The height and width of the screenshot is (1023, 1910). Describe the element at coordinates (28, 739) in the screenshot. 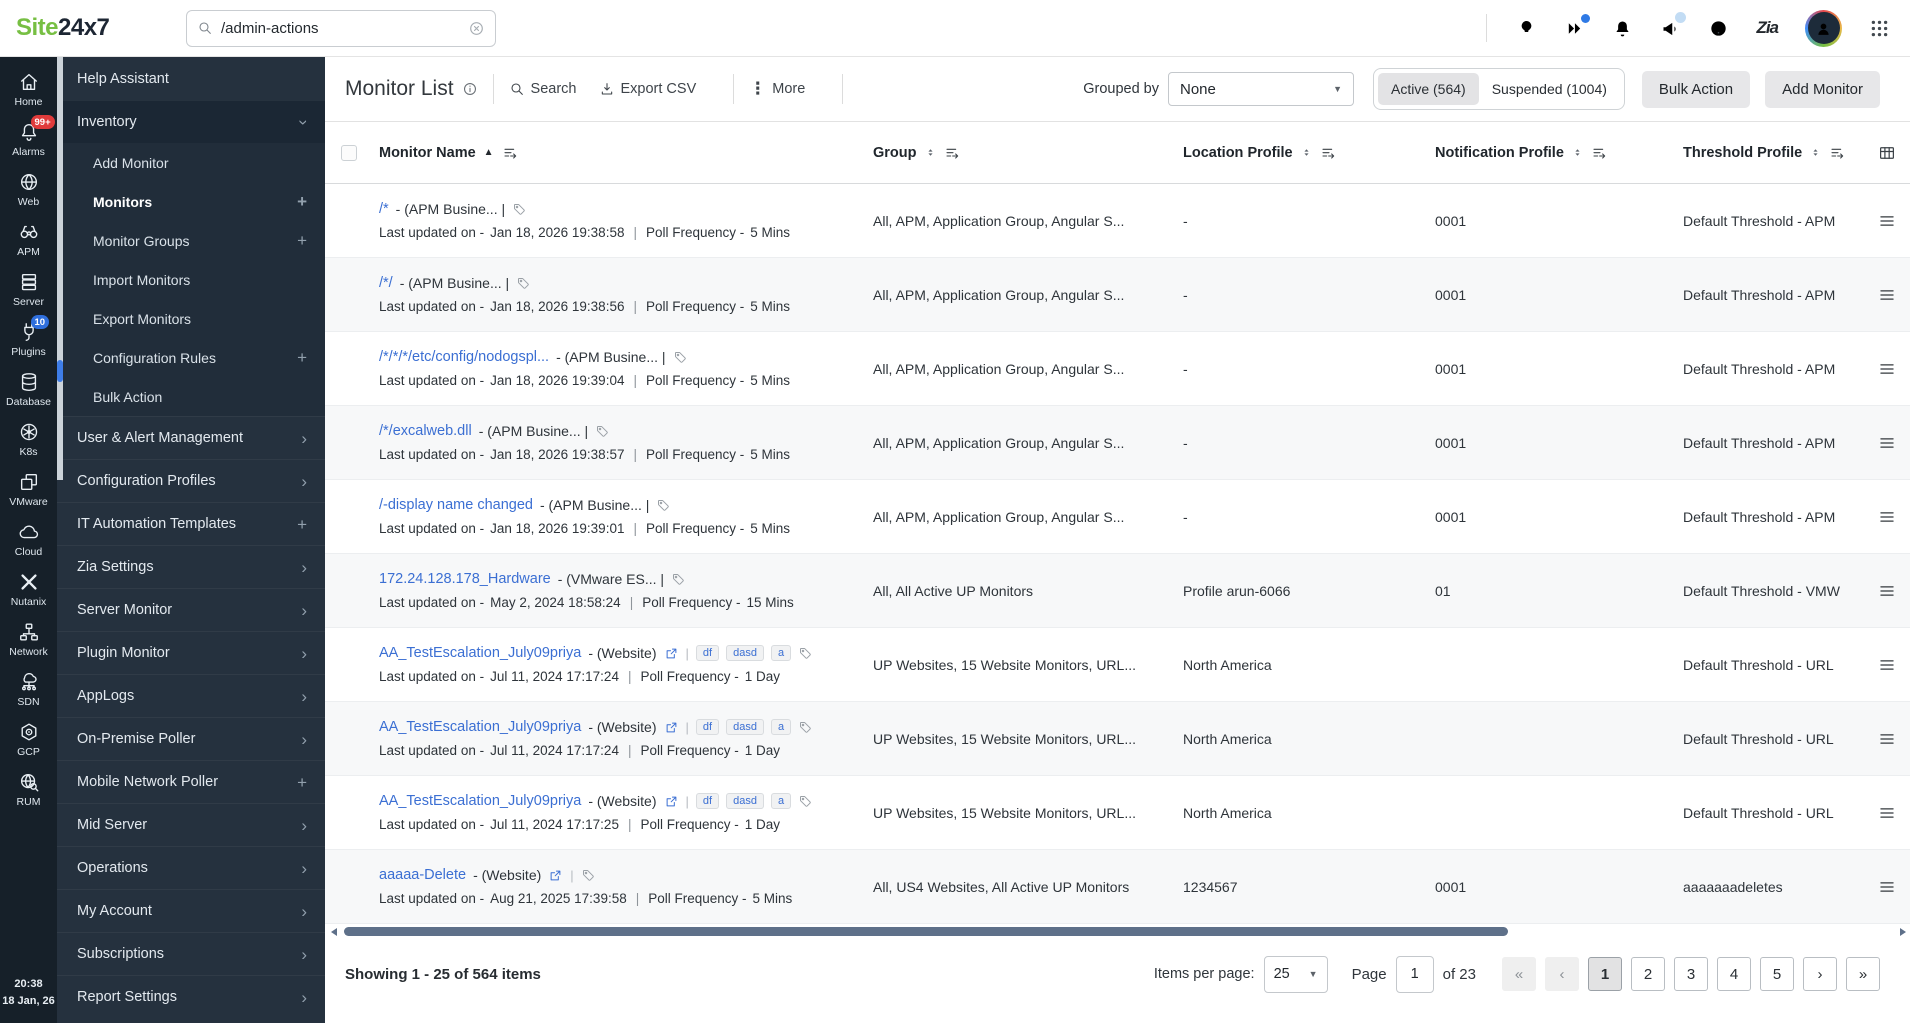

I see `rail-item-gcp: GCP` at that location.